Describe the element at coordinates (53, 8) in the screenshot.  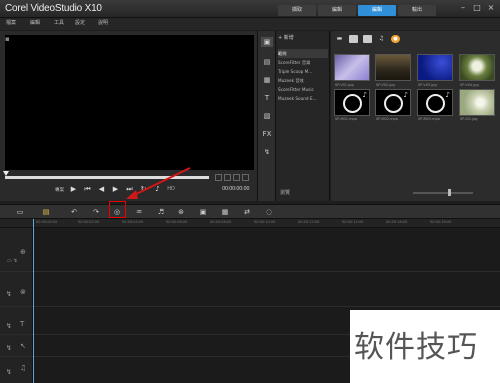
I see `app-title: Corel VideoStudio X10` at that location.